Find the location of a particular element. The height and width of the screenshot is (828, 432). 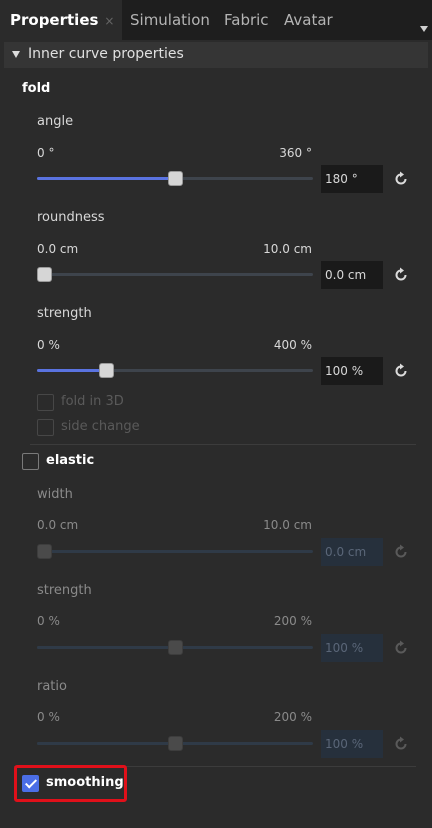

tab-bar: Properties × Simulation Fabric Avatar is located at coordinates (216, 20).